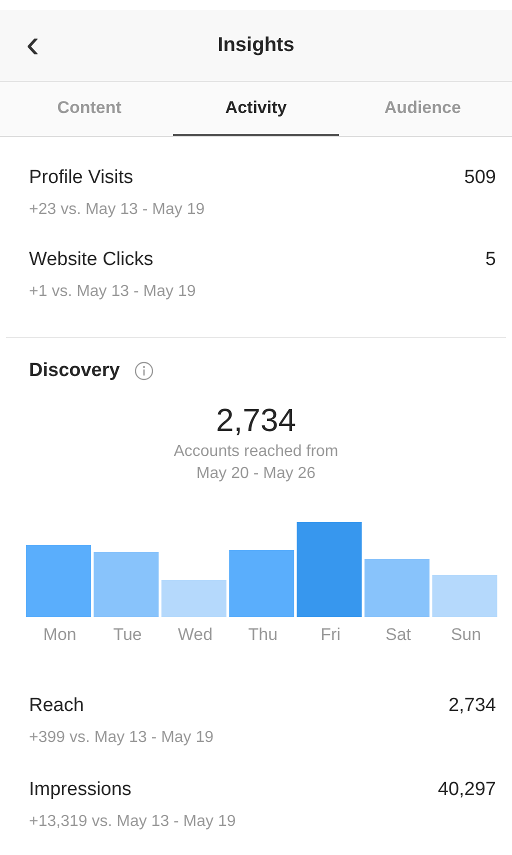 The image size is (512, 855). I want to click on day-label: Sun, so click(466, 635).